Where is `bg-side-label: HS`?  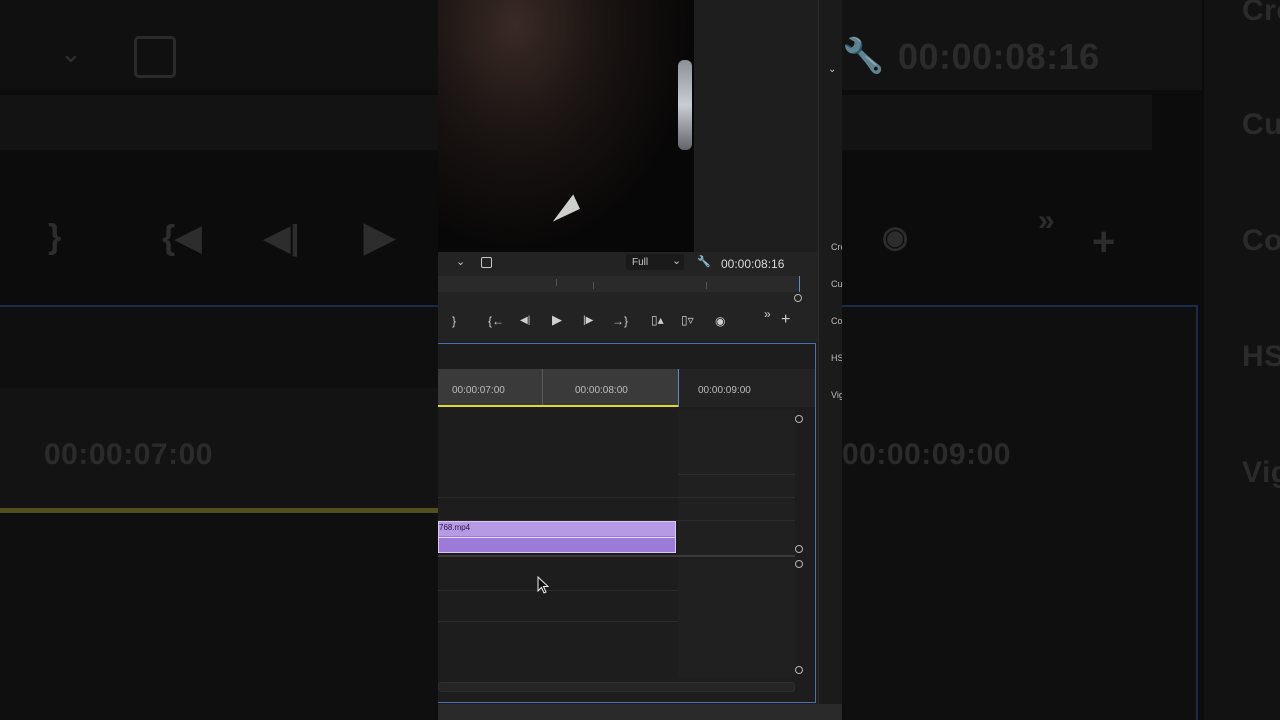
bg-side-label: HS is located at coordinates (1261, 356).